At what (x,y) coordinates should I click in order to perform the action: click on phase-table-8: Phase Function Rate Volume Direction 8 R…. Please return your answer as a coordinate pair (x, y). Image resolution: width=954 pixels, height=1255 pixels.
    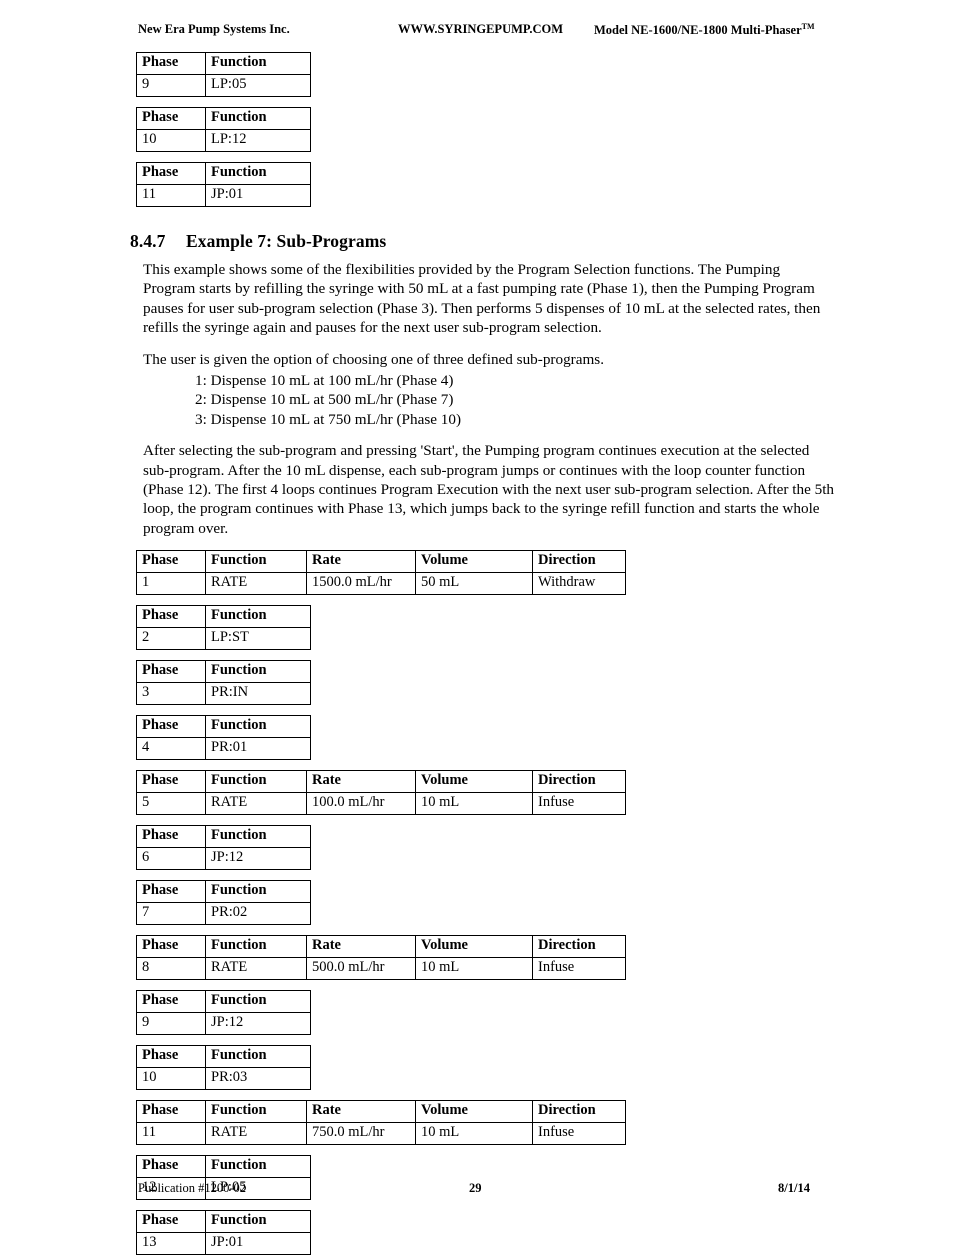
    Looking at the image, I should click on (381, 958).